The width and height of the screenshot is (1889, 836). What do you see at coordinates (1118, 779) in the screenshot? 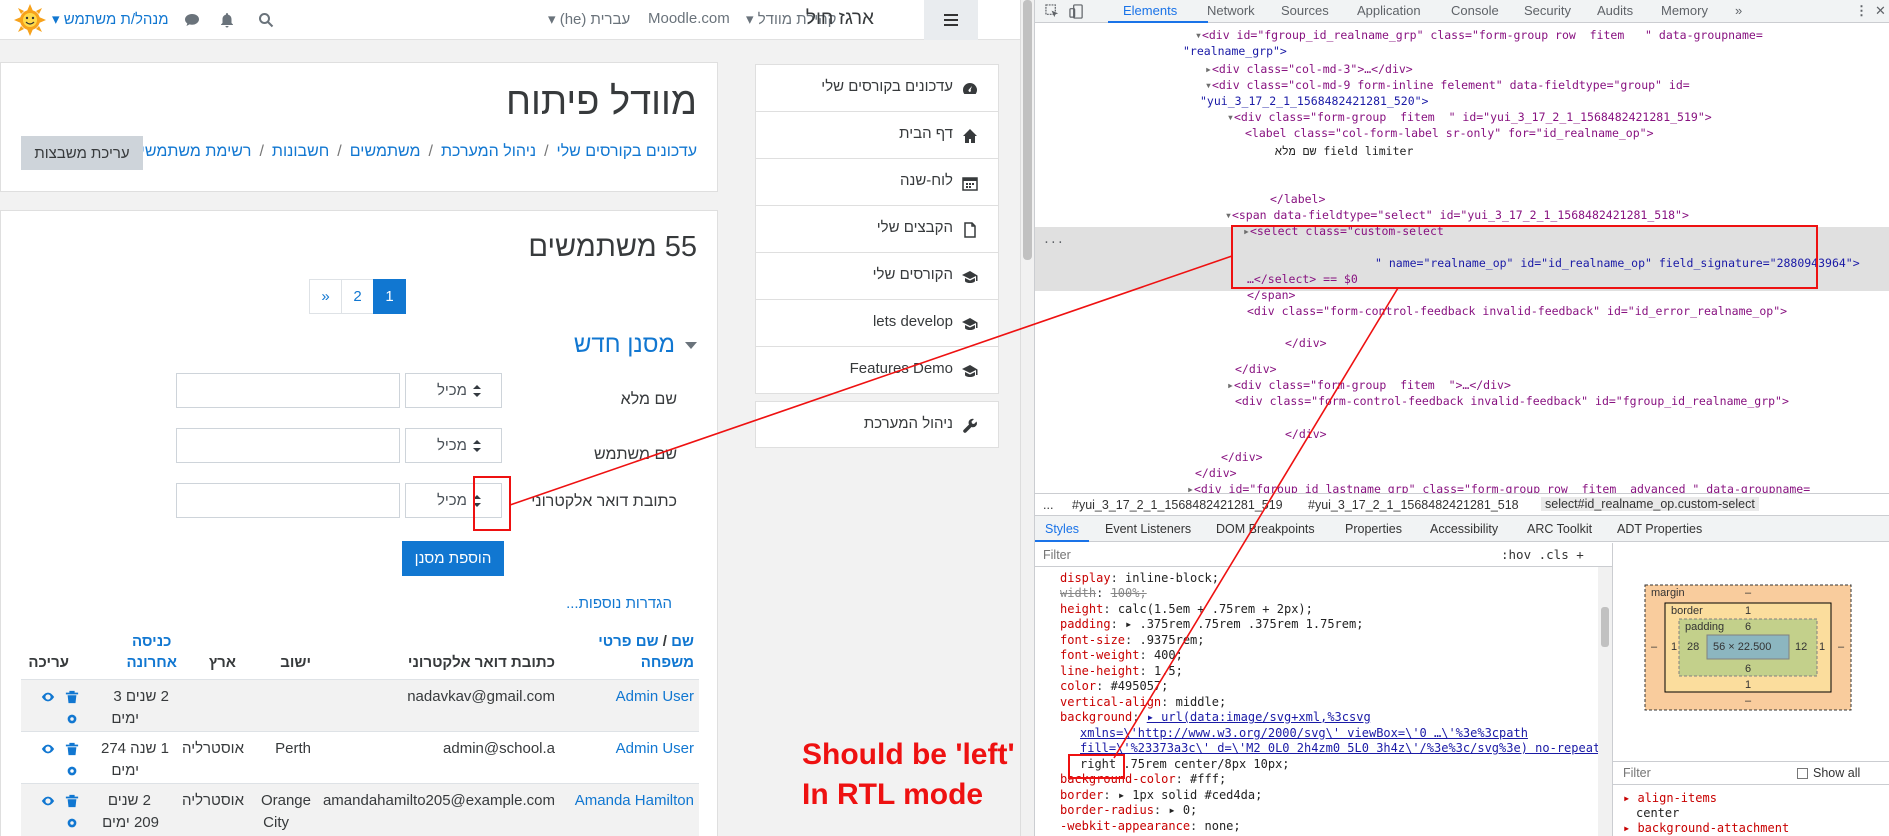
I see `css-prop-name: background-color` at bounding box center [1118, 779].